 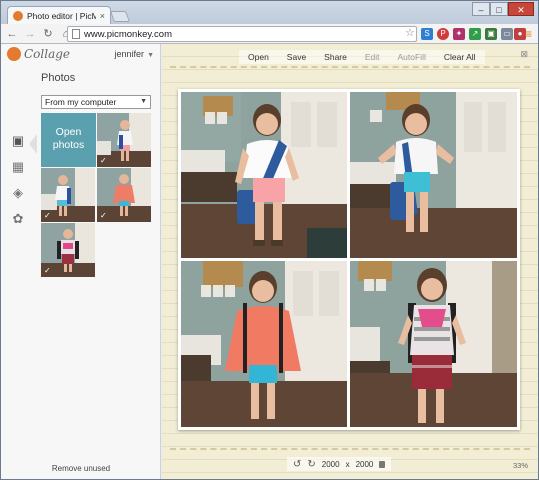 I want to click on tab-title: Photo editor | PicMonkey, so click(x=61, y=15).